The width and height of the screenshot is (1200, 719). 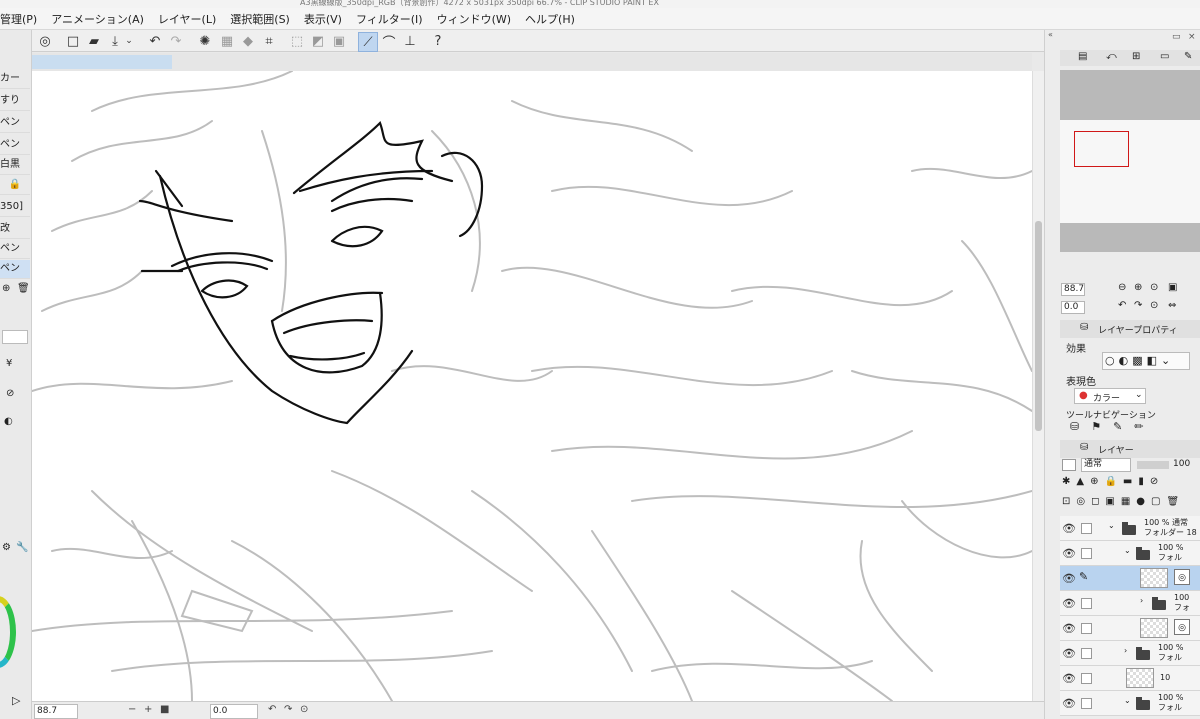 I want to click on ruler-snap-icon: ⟋, so click(x=368, y=42).